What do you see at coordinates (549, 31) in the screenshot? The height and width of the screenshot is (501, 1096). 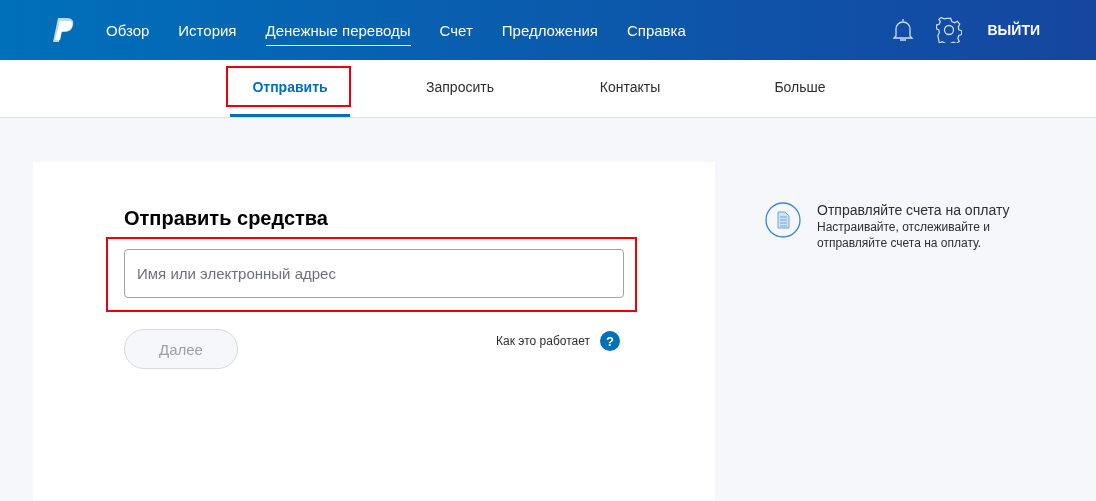 I see `nav-link: Предложения` at bounding box center [549, 31].